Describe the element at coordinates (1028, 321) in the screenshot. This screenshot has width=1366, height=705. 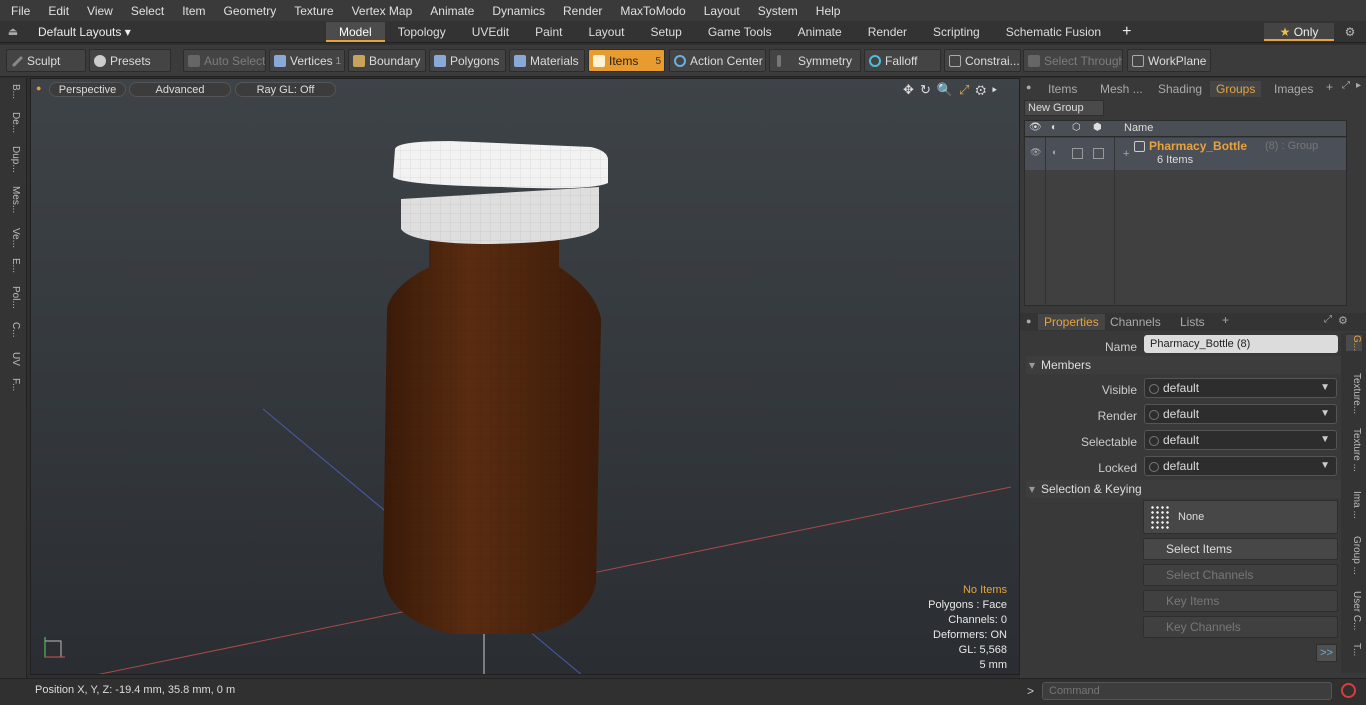
I see `props-menu-icon: ●` at that location.